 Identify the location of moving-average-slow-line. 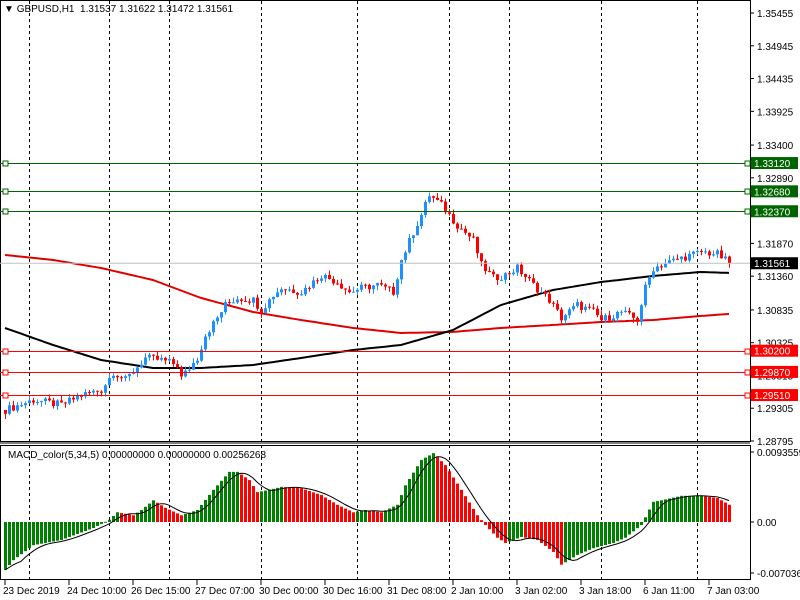
(367, 294).